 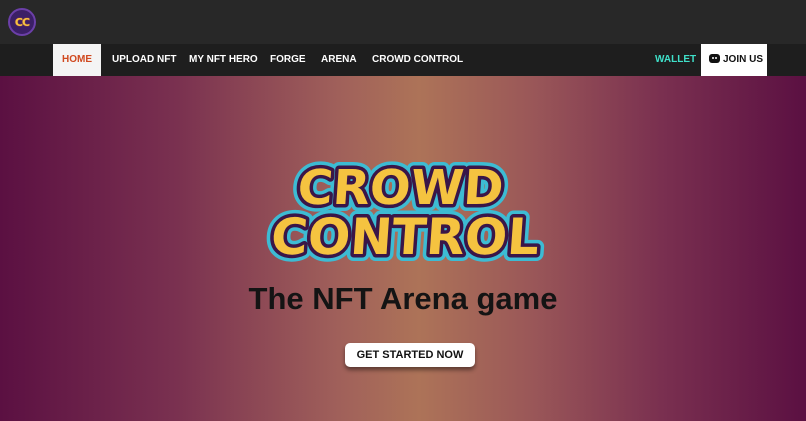 I want to click on discord-icon, so click(x=714, y=58).